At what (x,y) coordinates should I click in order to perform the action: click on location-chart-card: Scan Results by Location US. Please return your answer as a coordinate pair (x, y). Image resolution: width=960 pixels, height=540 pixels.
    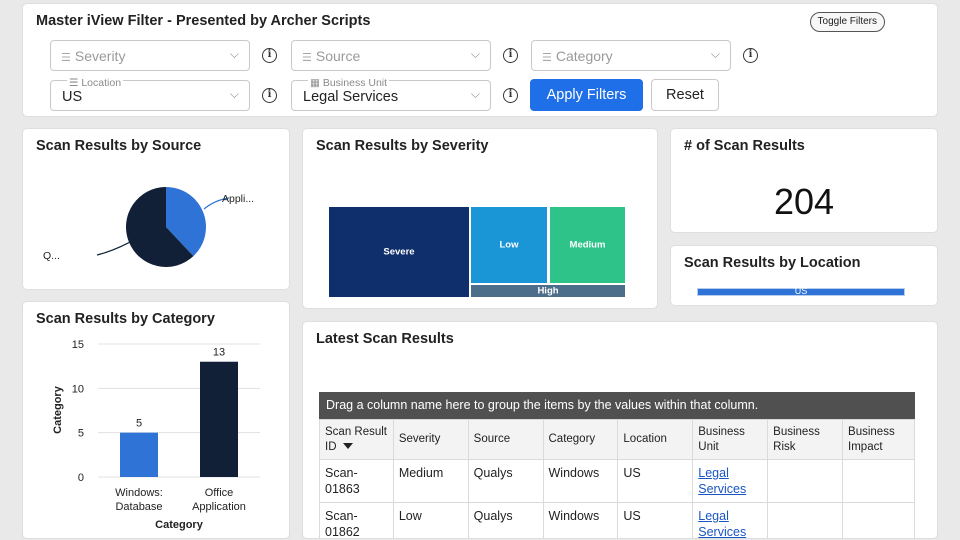
    Looking at the image, I should click on (804, 275).